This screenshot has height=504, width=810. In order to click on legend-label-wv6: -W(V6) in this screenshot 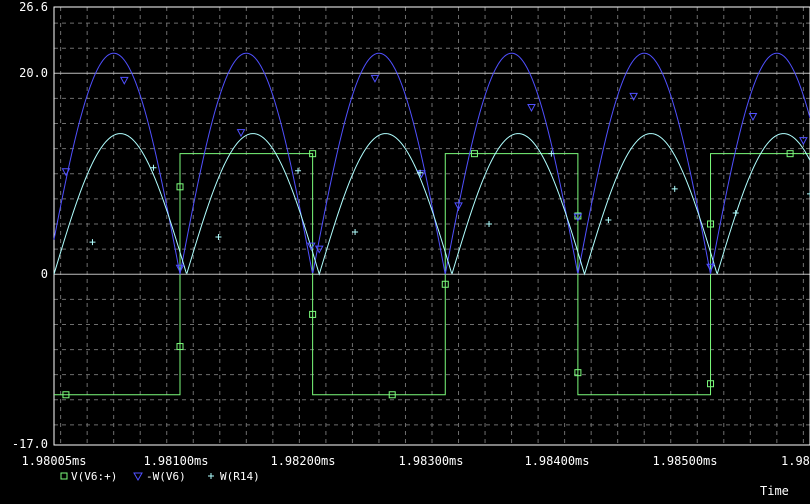, I will do `click(166, 476)`.